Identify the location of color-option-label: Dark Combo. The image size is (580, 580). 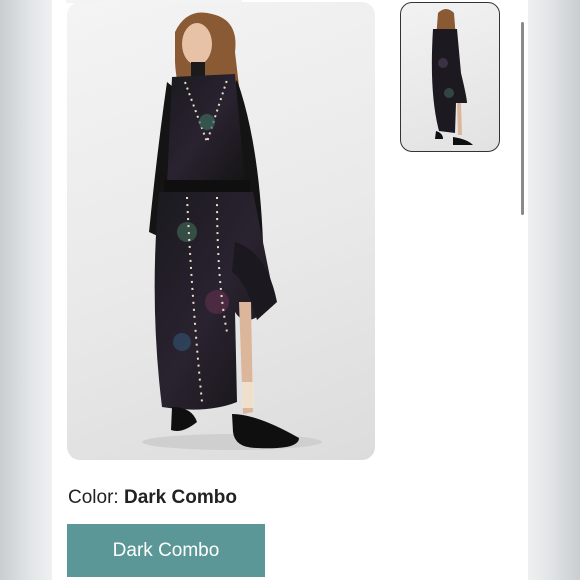
(166, 550).